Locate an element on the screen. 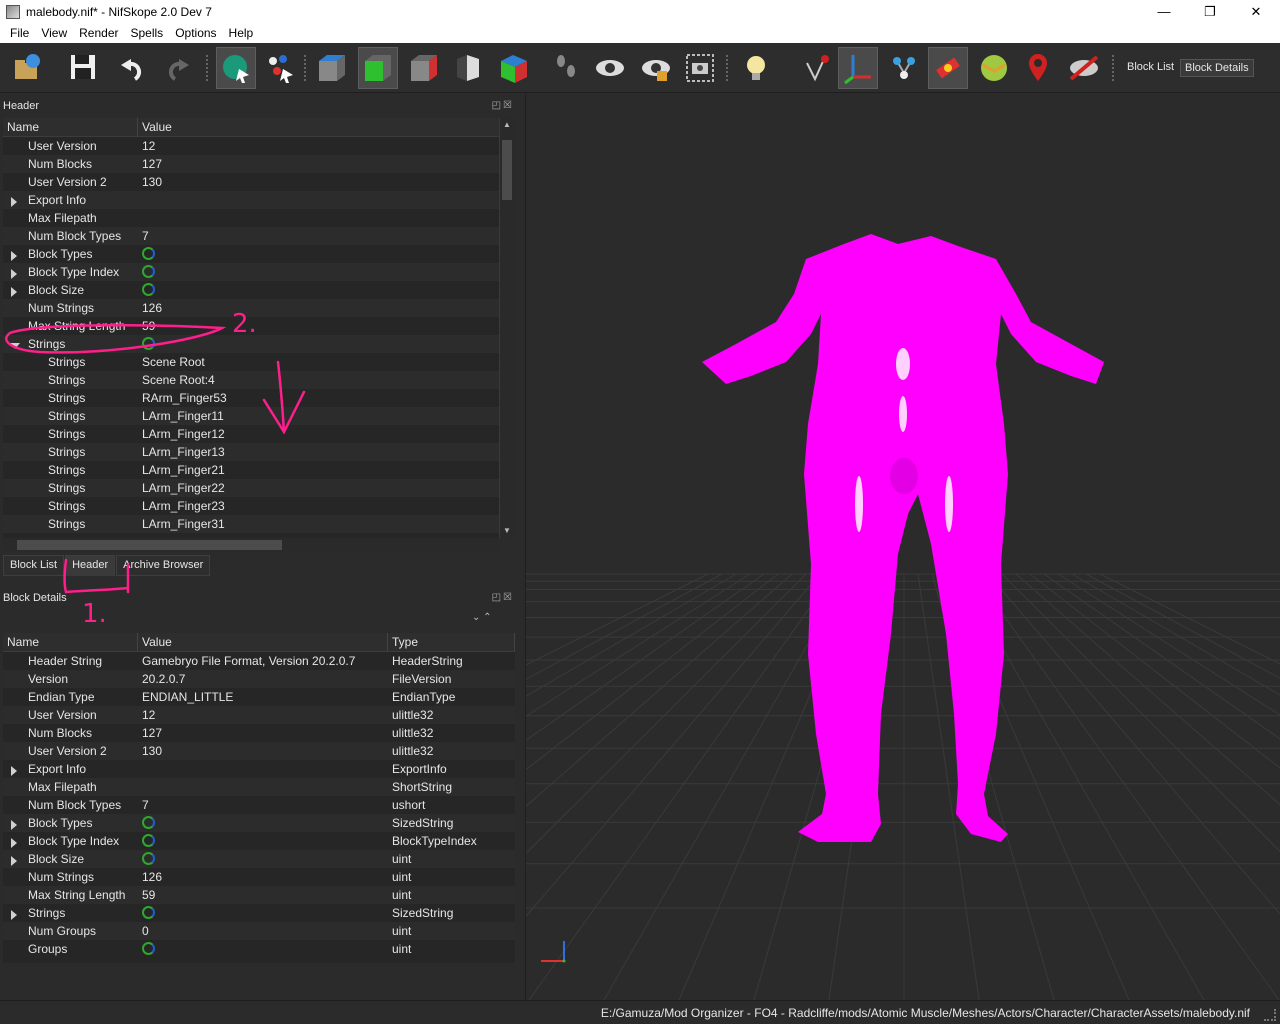 The height and width of the screenshot is (1024, 1280). save-icon is located at coordinates (84, 68).